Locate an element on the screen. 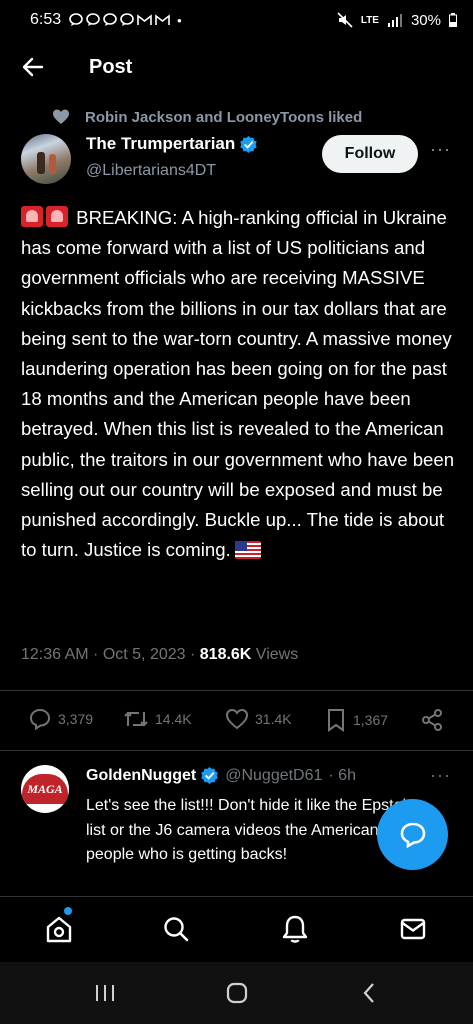 This screenshot has width=473, height=1024. repost-count: 14.4K is located at coordinates (173, 719).